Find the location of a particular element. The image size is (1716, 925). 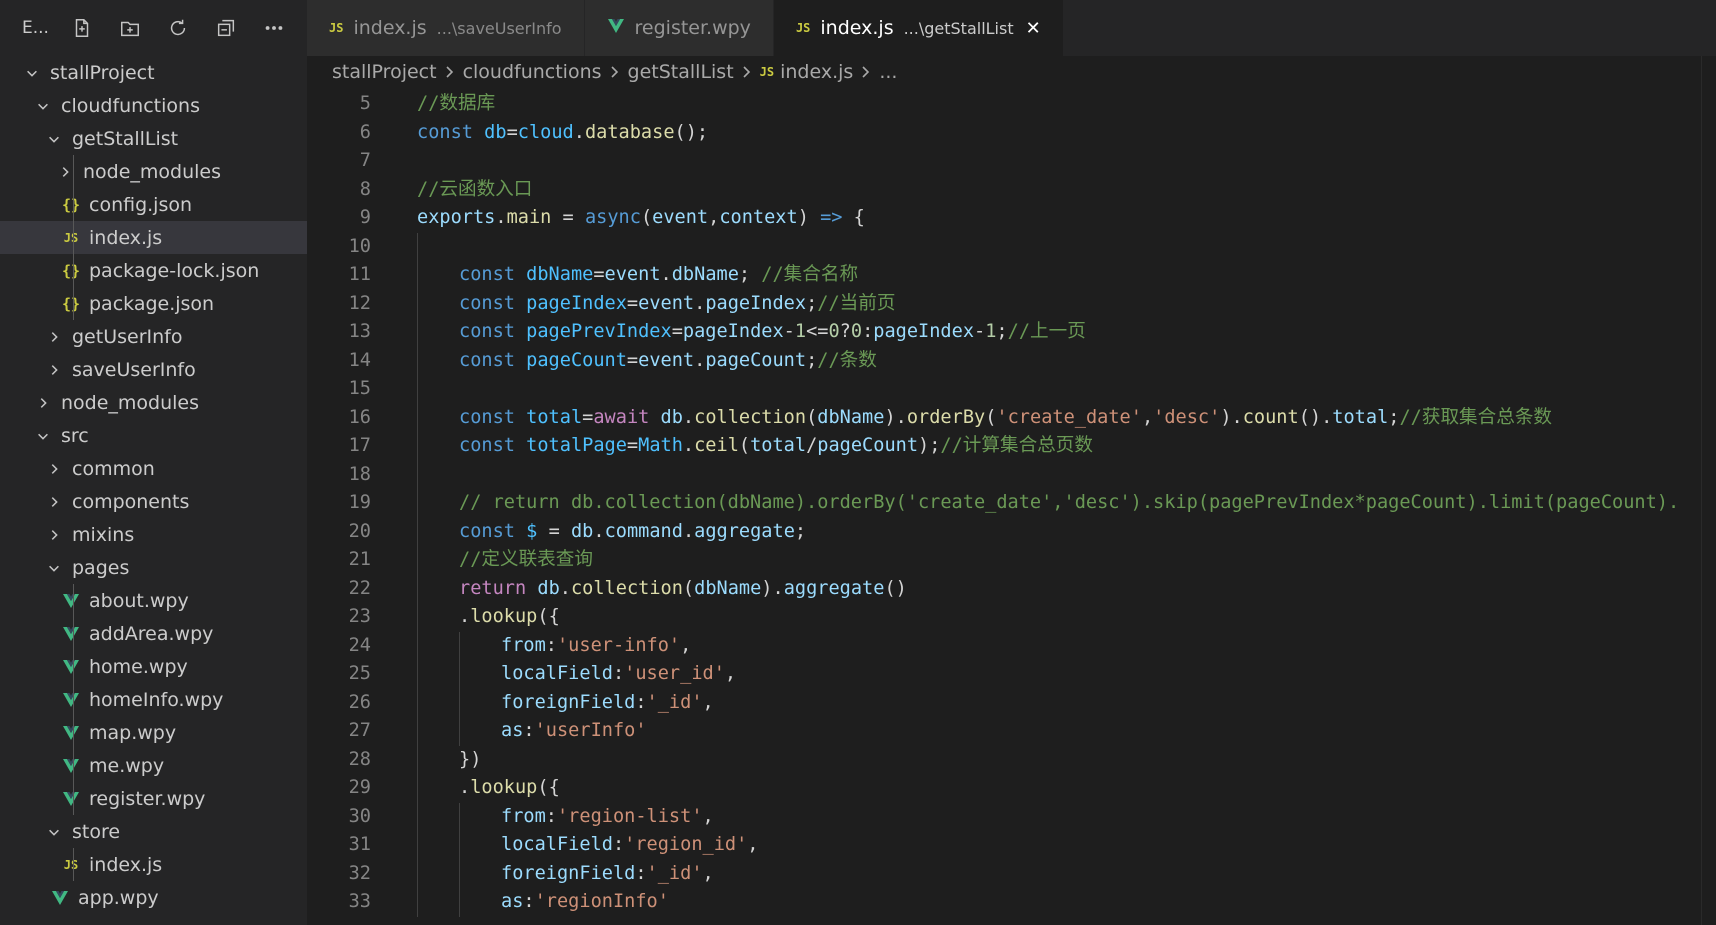

more-icon is located at coordinates (274, 28).